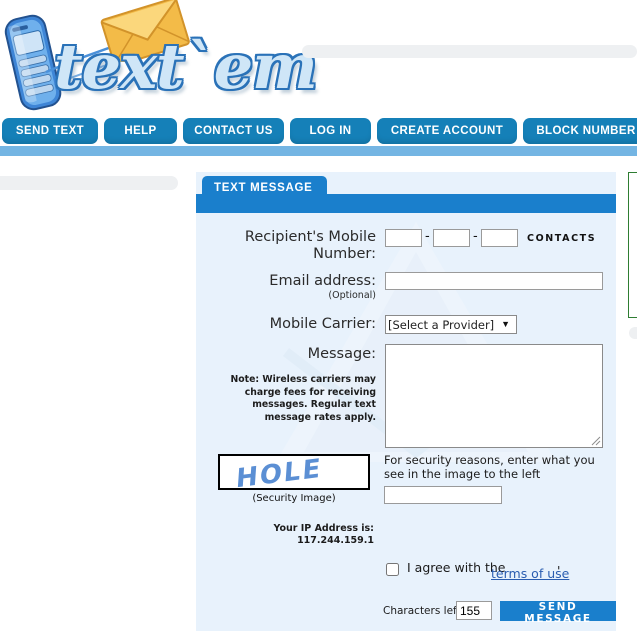 The height and width of the screenshot is (631, 637). Describe the element at coordinates (330, 131) in the screenshot. I see `nav-log-in: LOG IN` at that location.